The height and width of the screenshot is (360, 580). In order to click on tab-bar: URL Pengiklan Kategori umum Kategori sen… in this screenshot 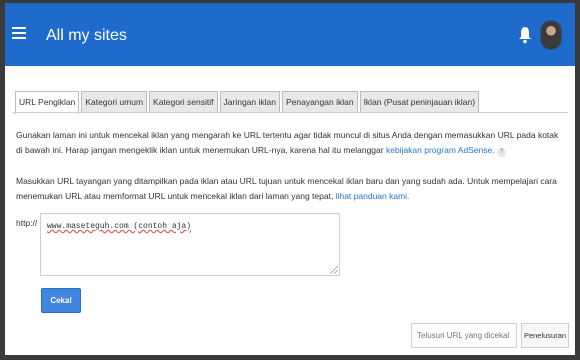, I will do `click(248, 102)`.